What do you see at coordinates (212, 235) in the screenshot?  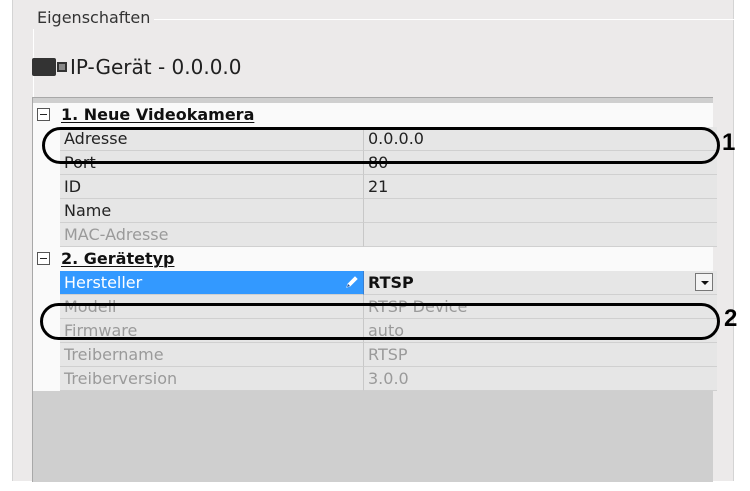 I see `property-key: MAC-Adresse` at bounding box center [212, 235].